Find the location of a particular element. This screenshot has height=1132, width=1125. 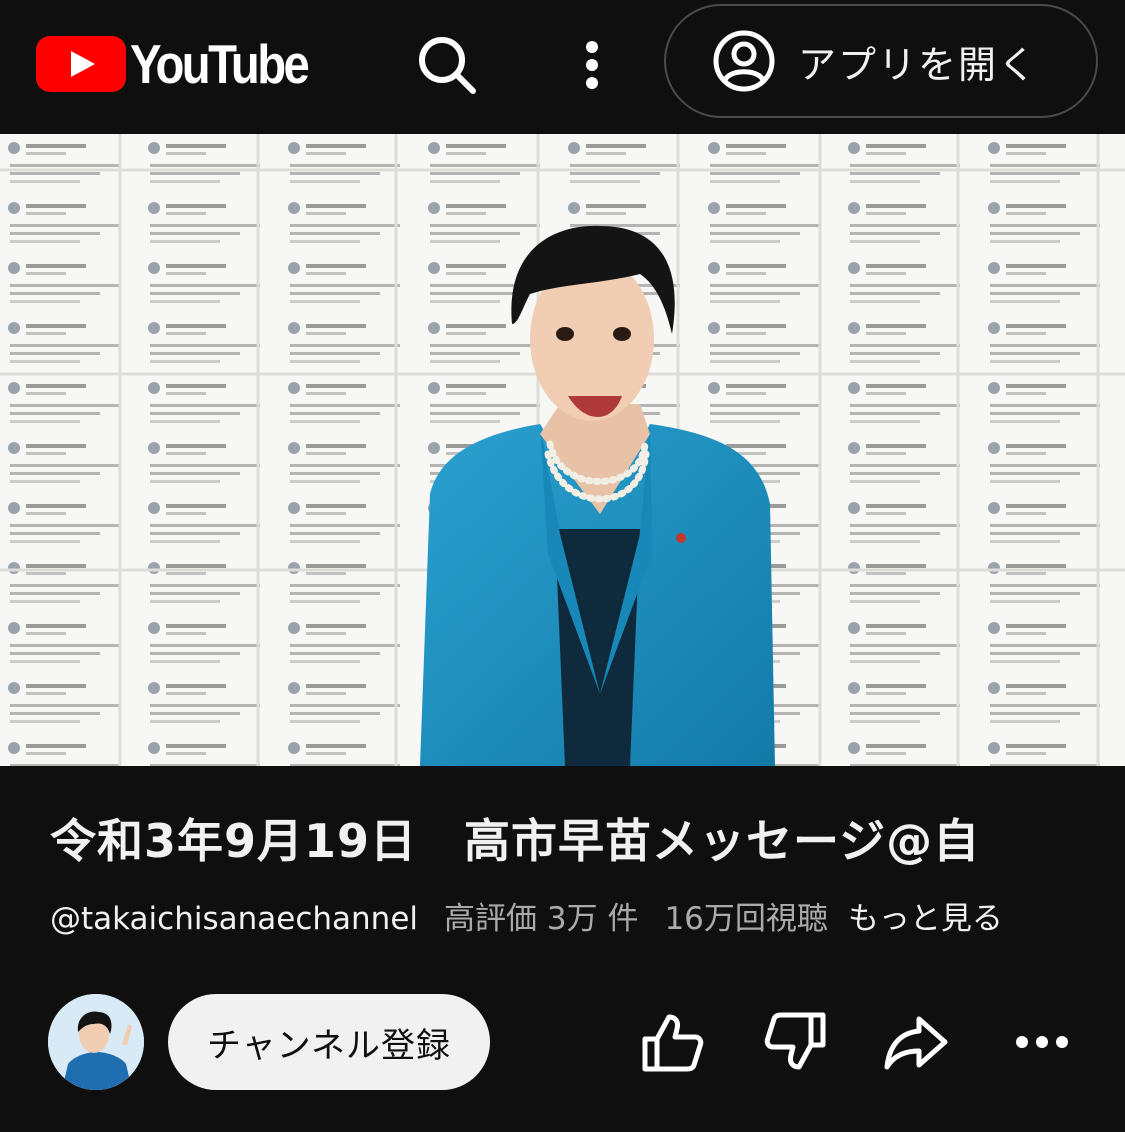

video-title-row: 令和3年9月19日 高市早苗メッセージ@自 is located at coordinates (565, 841).